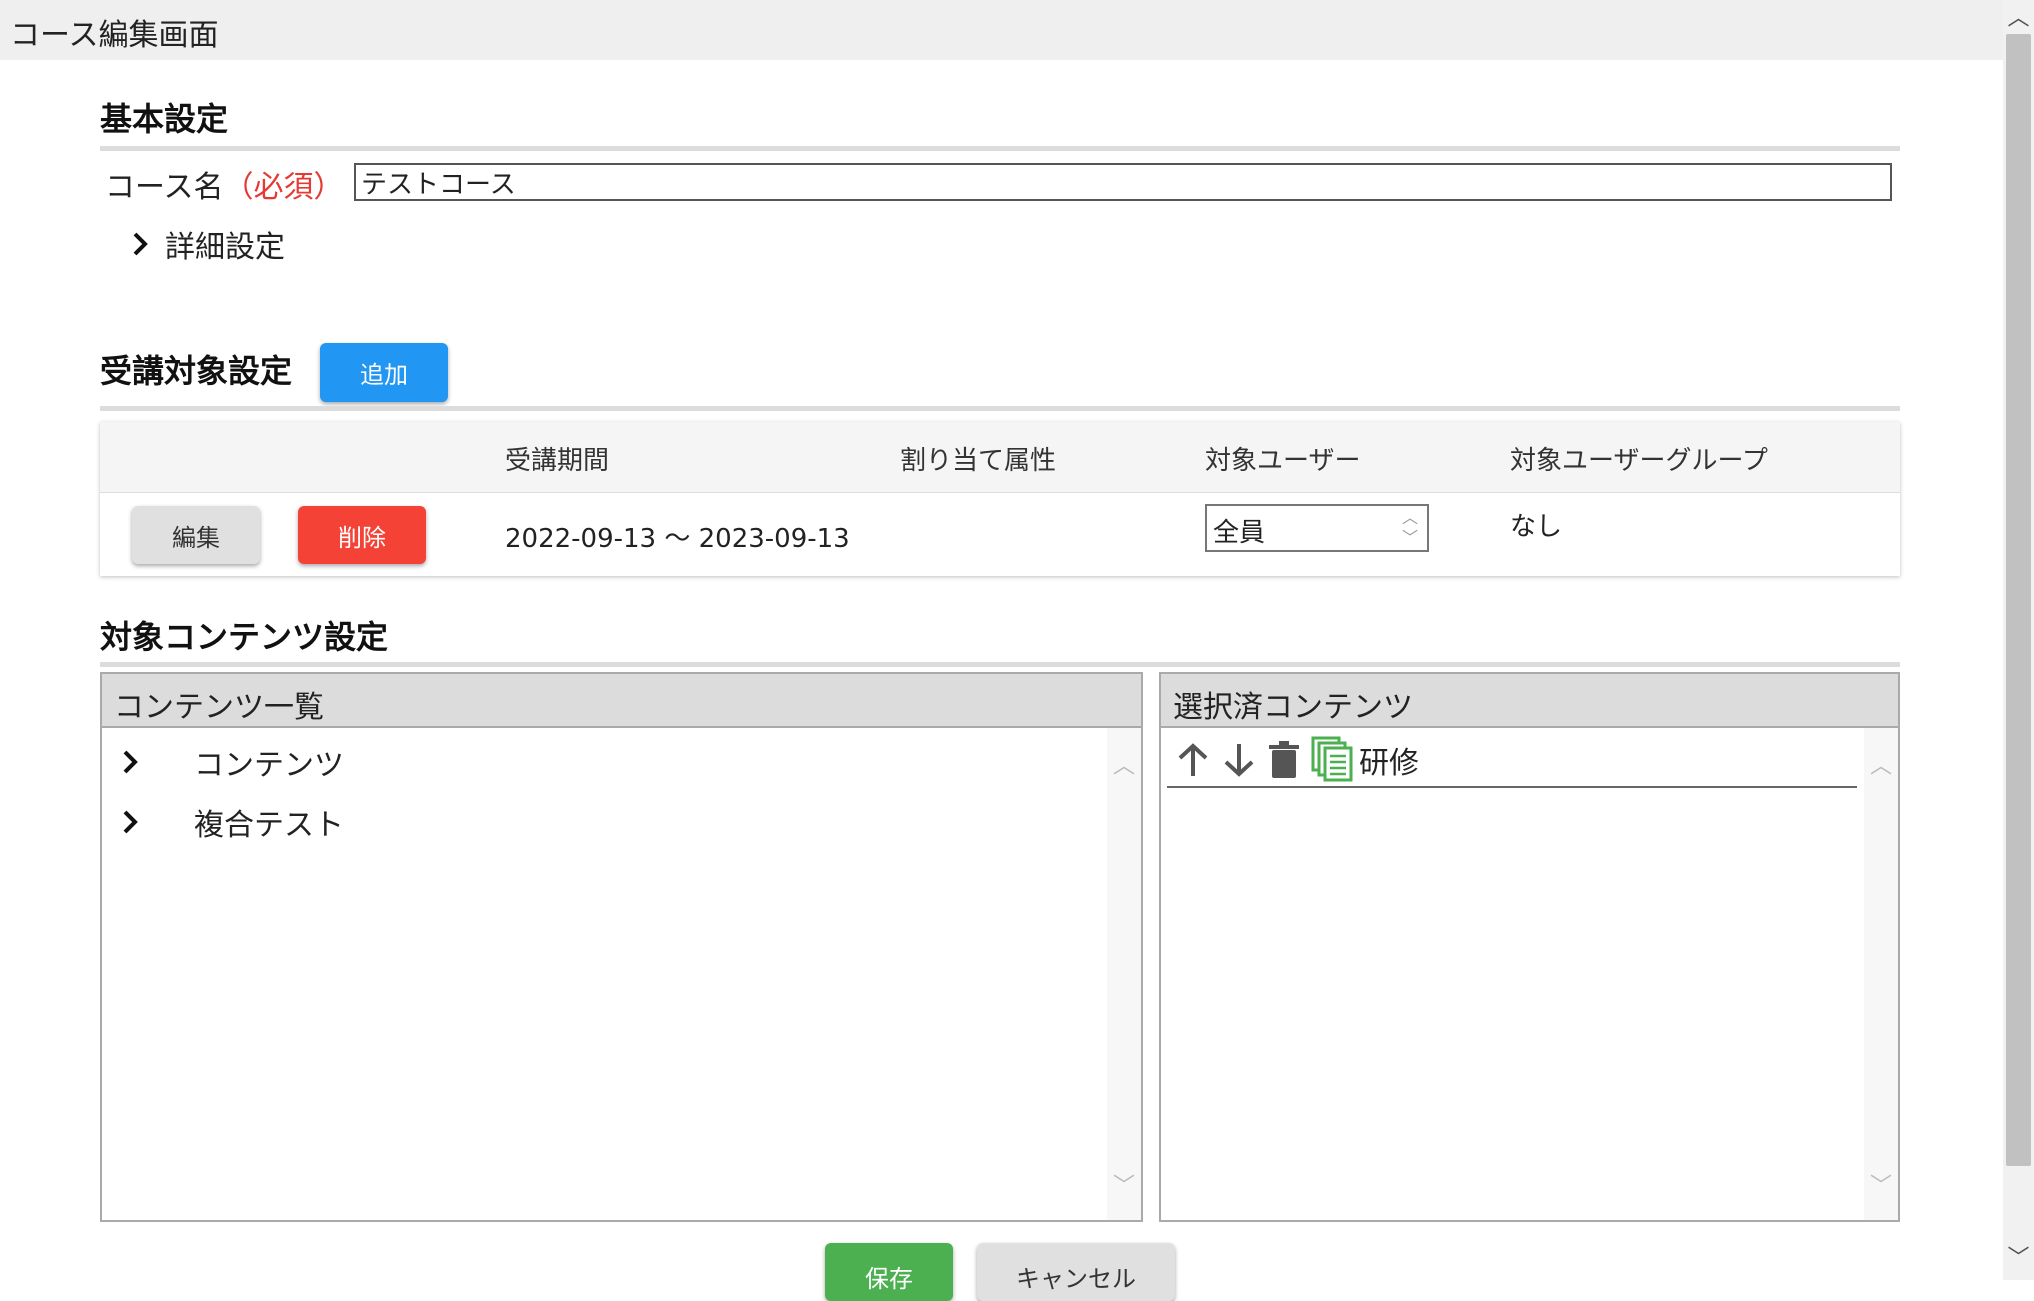 The height and width of the screenshot is (1301, 2034). What do you see at coordinates (362, 535) in the screenshot?
I see `delete-button: 削除` at bounding box center [362, 535].